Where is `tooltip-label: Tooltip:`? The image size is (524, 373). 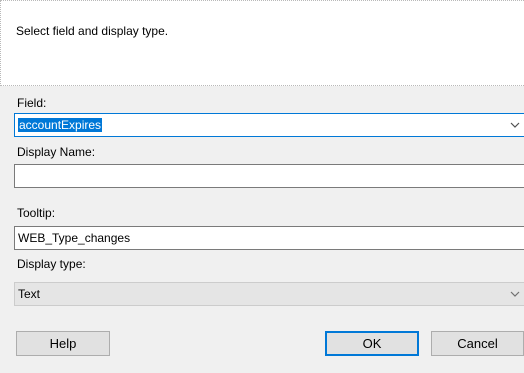
tooltip-label: Tooltip: is located at coordinates (36, 213).